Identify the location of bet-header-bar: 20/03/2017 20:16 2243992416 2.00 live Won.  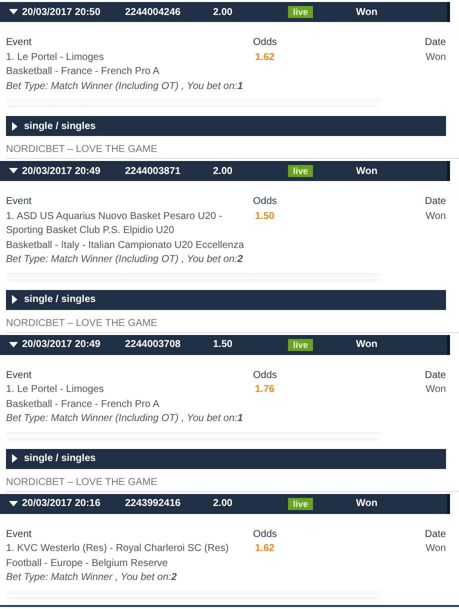
(225, 504).